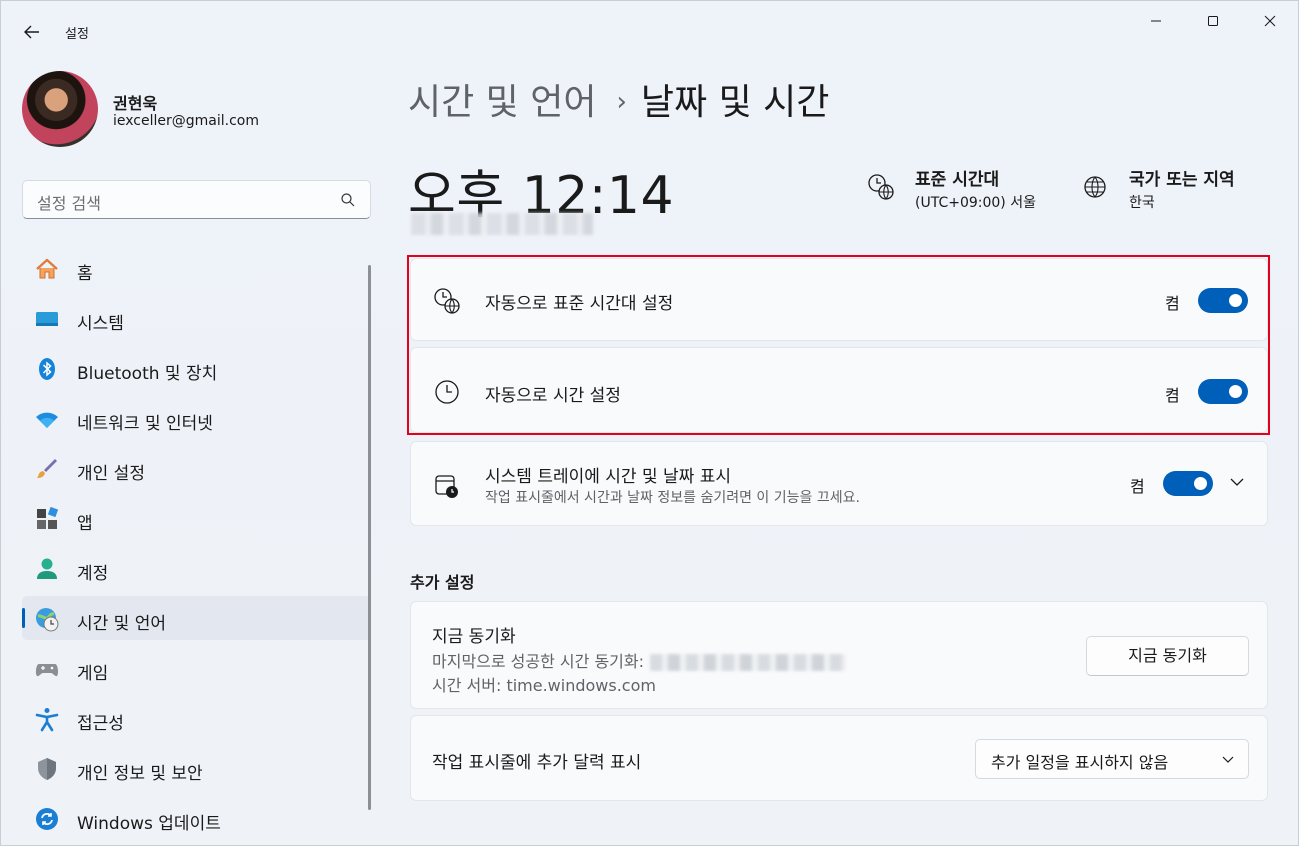 Image resolution: width=1299 pixels, height=846 pixels. What do you see at coordinates (1095, 187) in the screenshot?
I see `globe-icon` at bounding box center [1095, 187].